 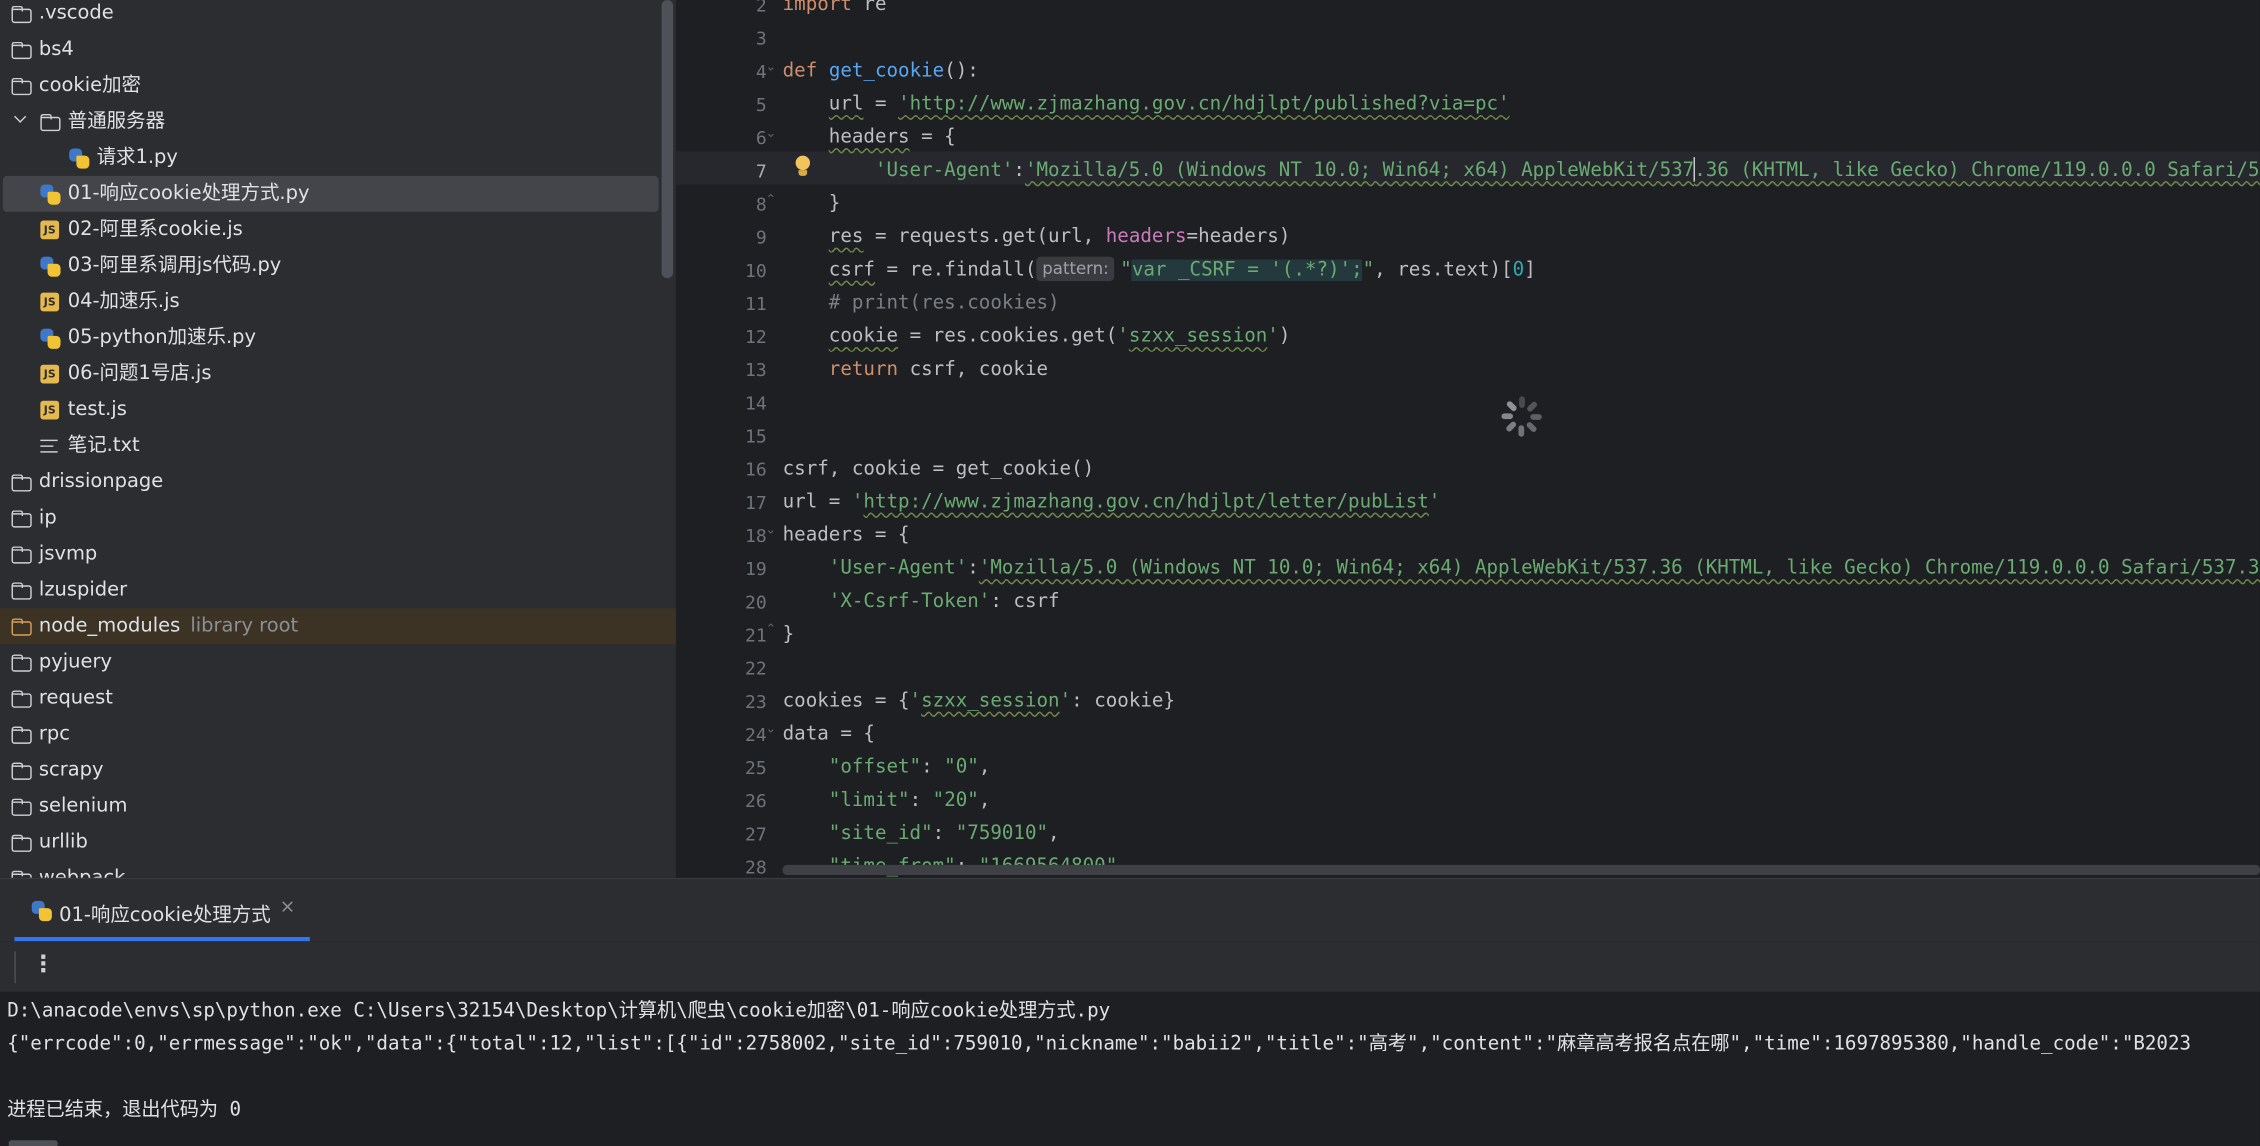 I want to click on more-options-icon: ⋮, so click(x=43, y=963).